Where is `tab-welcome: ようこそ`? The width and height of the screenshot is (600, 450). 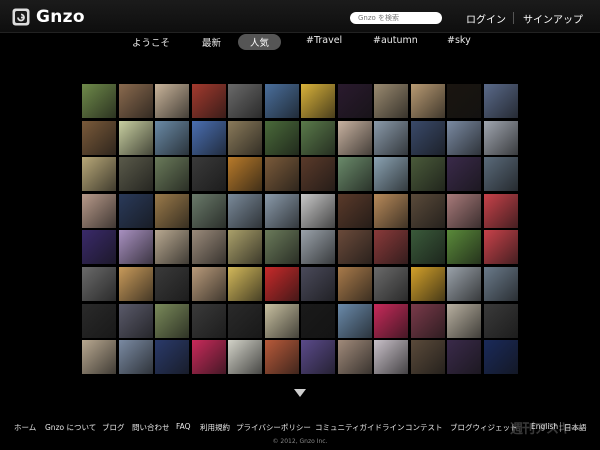 tab-welcome: ようこそ is located at coordinates (151, 42).